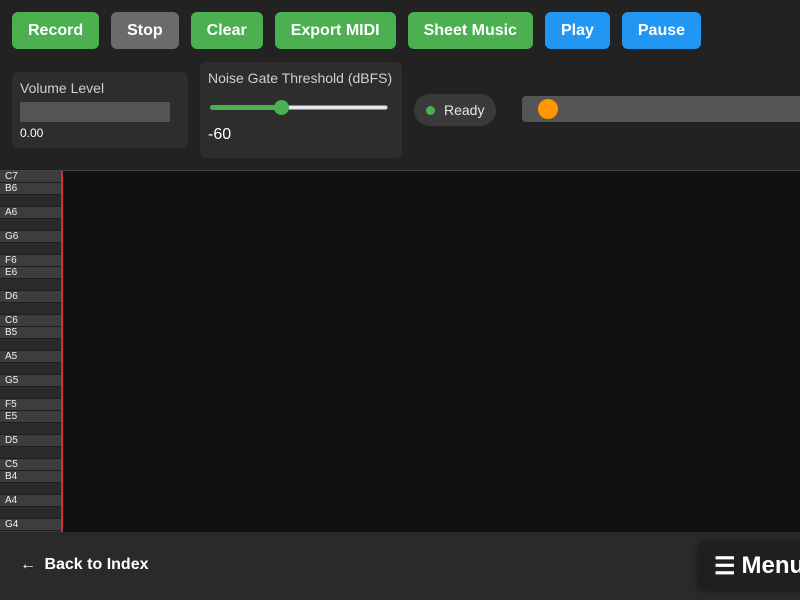 The width and height of the screenshot is (800, 600). I want to click on piano-key-c5: C5, so click(30, 465).